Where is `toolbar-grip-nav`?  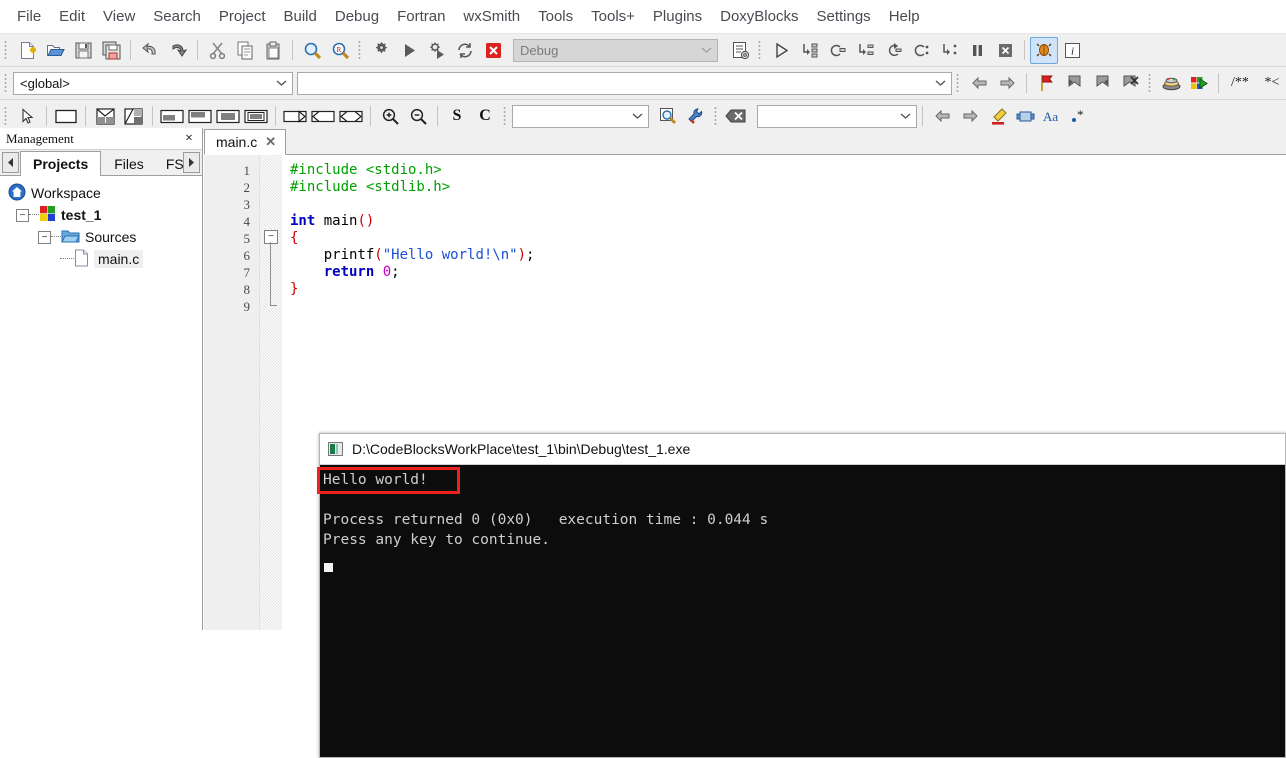 toolbar-grip-nav is located at coordinates (958, 83).